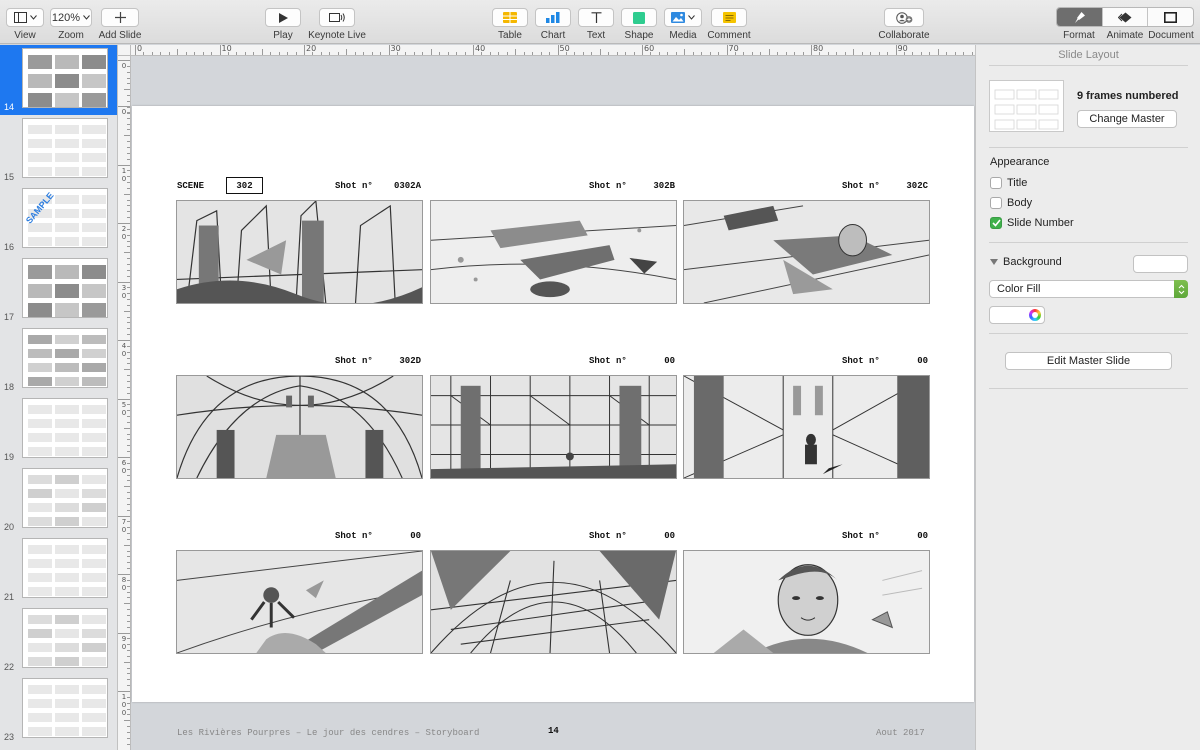 This screenshot has width=1200, height=750. What do you see at coordinates (1035, 315) in the screenshot?
I see `color-wheel-icon` at bounding box center [1035, 315].